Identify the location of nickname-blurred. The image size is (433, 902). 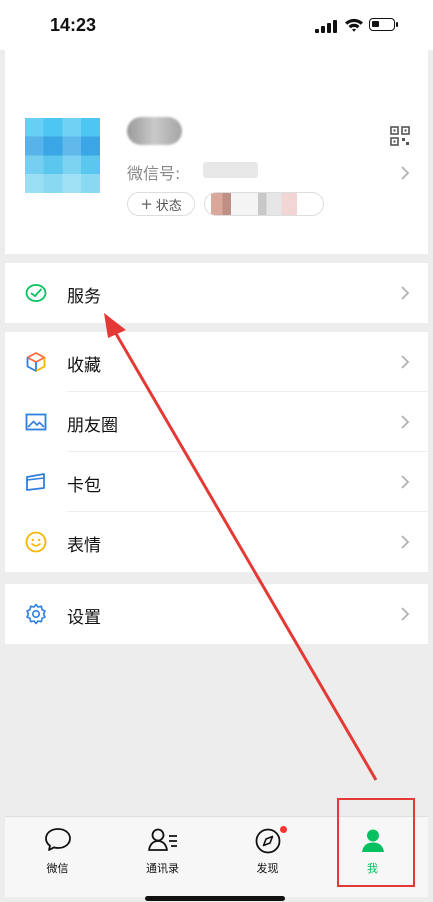
(154, 131).